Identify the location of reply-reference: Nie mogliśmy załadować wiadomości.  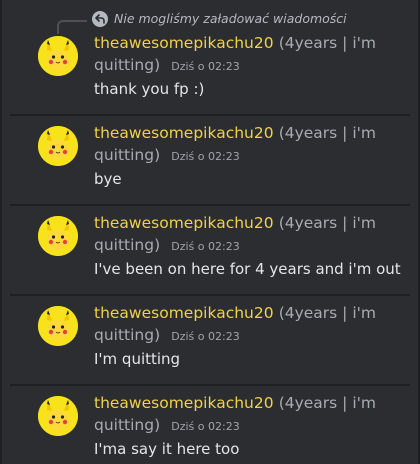
(210, 21).